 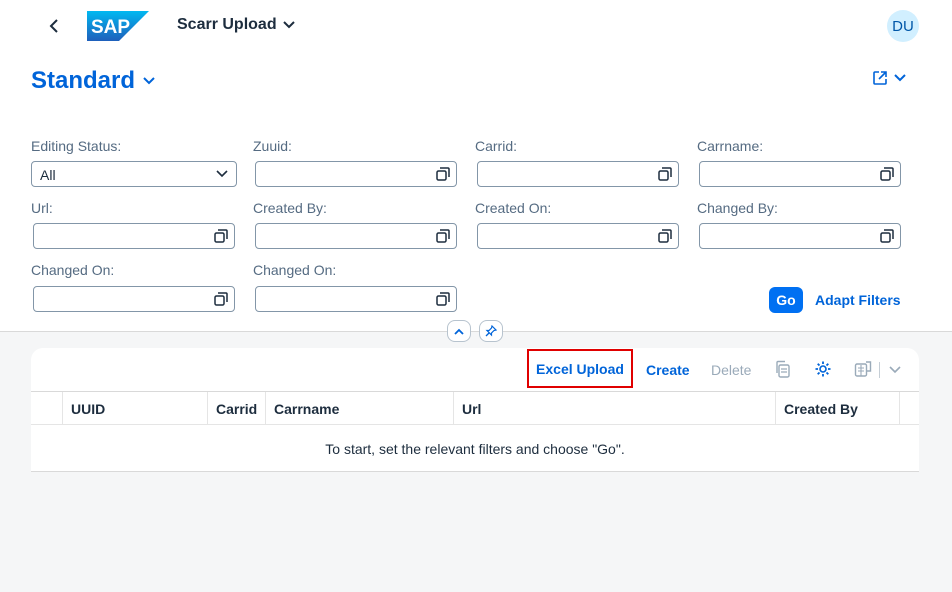 I want to click on variant-title: Standard, so click(x=83, y=80).